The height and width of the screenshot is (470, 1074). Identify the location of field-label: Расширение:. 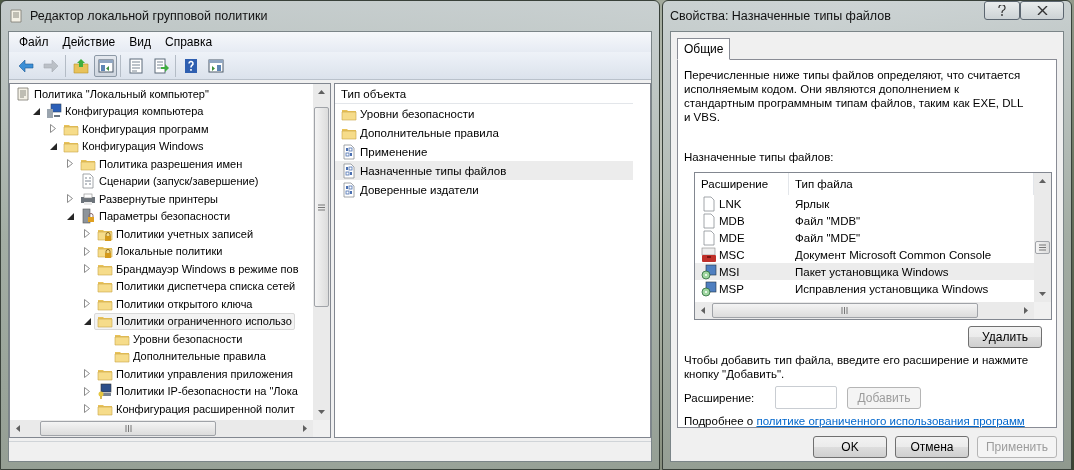
(720, 397).